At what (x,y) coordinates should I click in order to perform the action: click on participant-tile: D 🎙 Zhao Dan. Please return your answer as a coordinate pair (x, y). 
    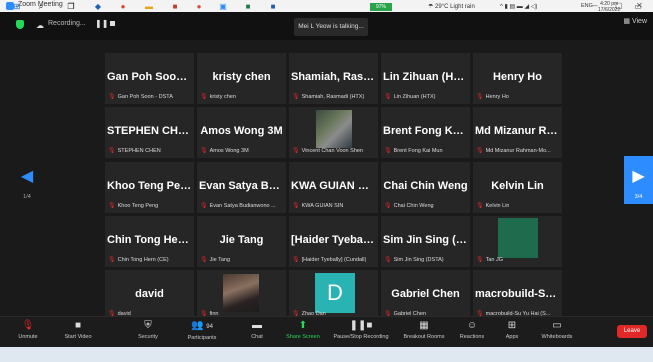
    Looking at the image, I should click on (333, 295).